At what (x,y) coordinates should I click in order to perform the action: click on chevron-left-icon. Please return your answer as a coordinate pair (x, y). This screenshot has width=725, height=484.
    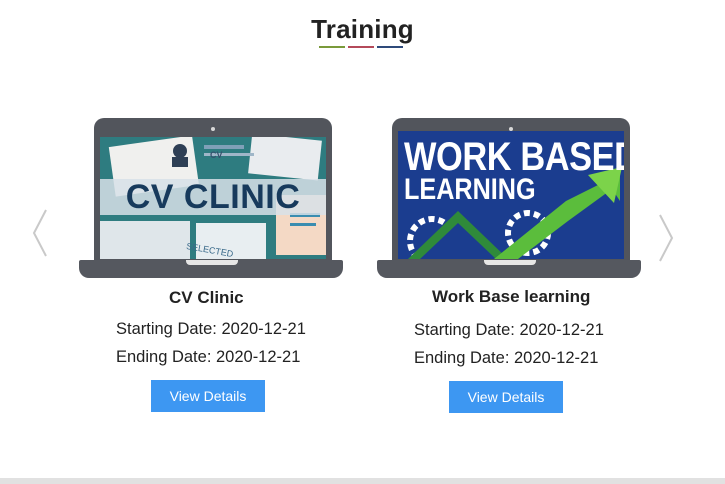
    Looking at the image, I should click on (39, 233).